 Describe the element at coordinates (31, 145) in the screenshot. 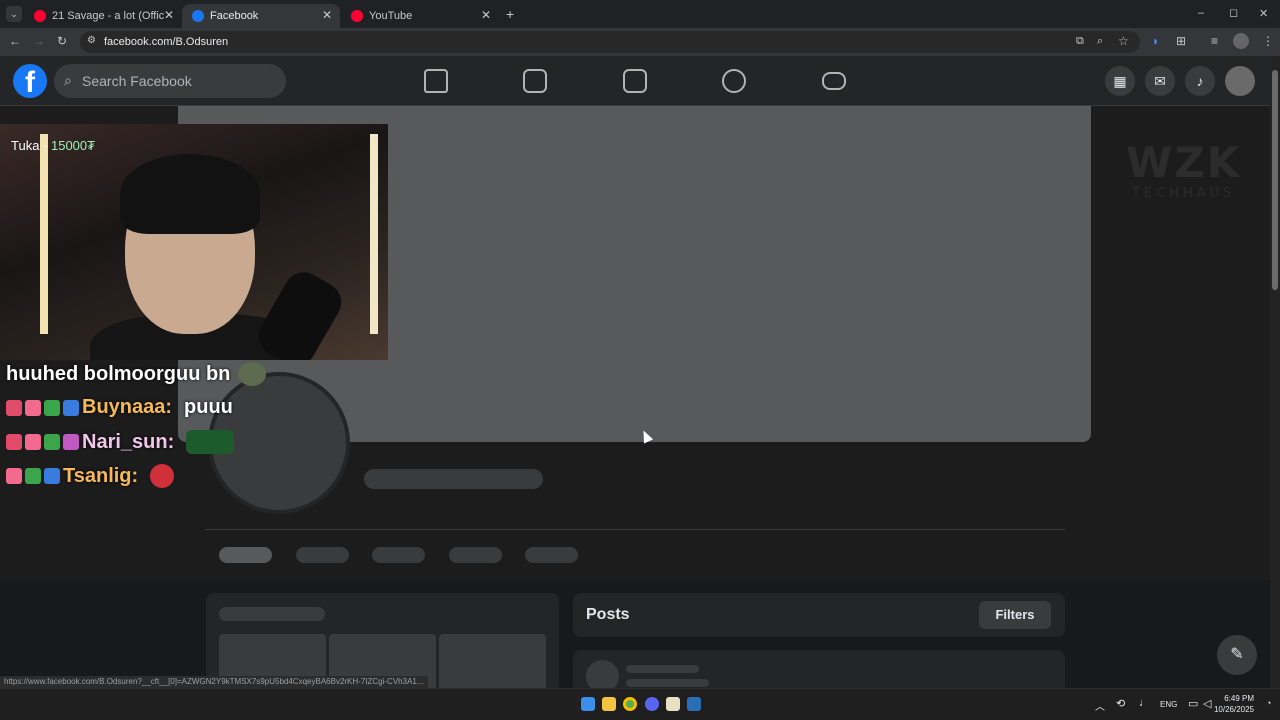

I see `donor-name: Tuka -` at that location.